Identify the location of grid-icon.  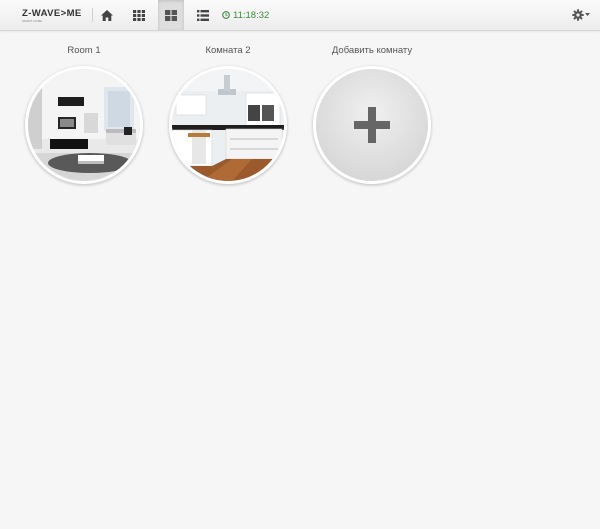
(139, 15).